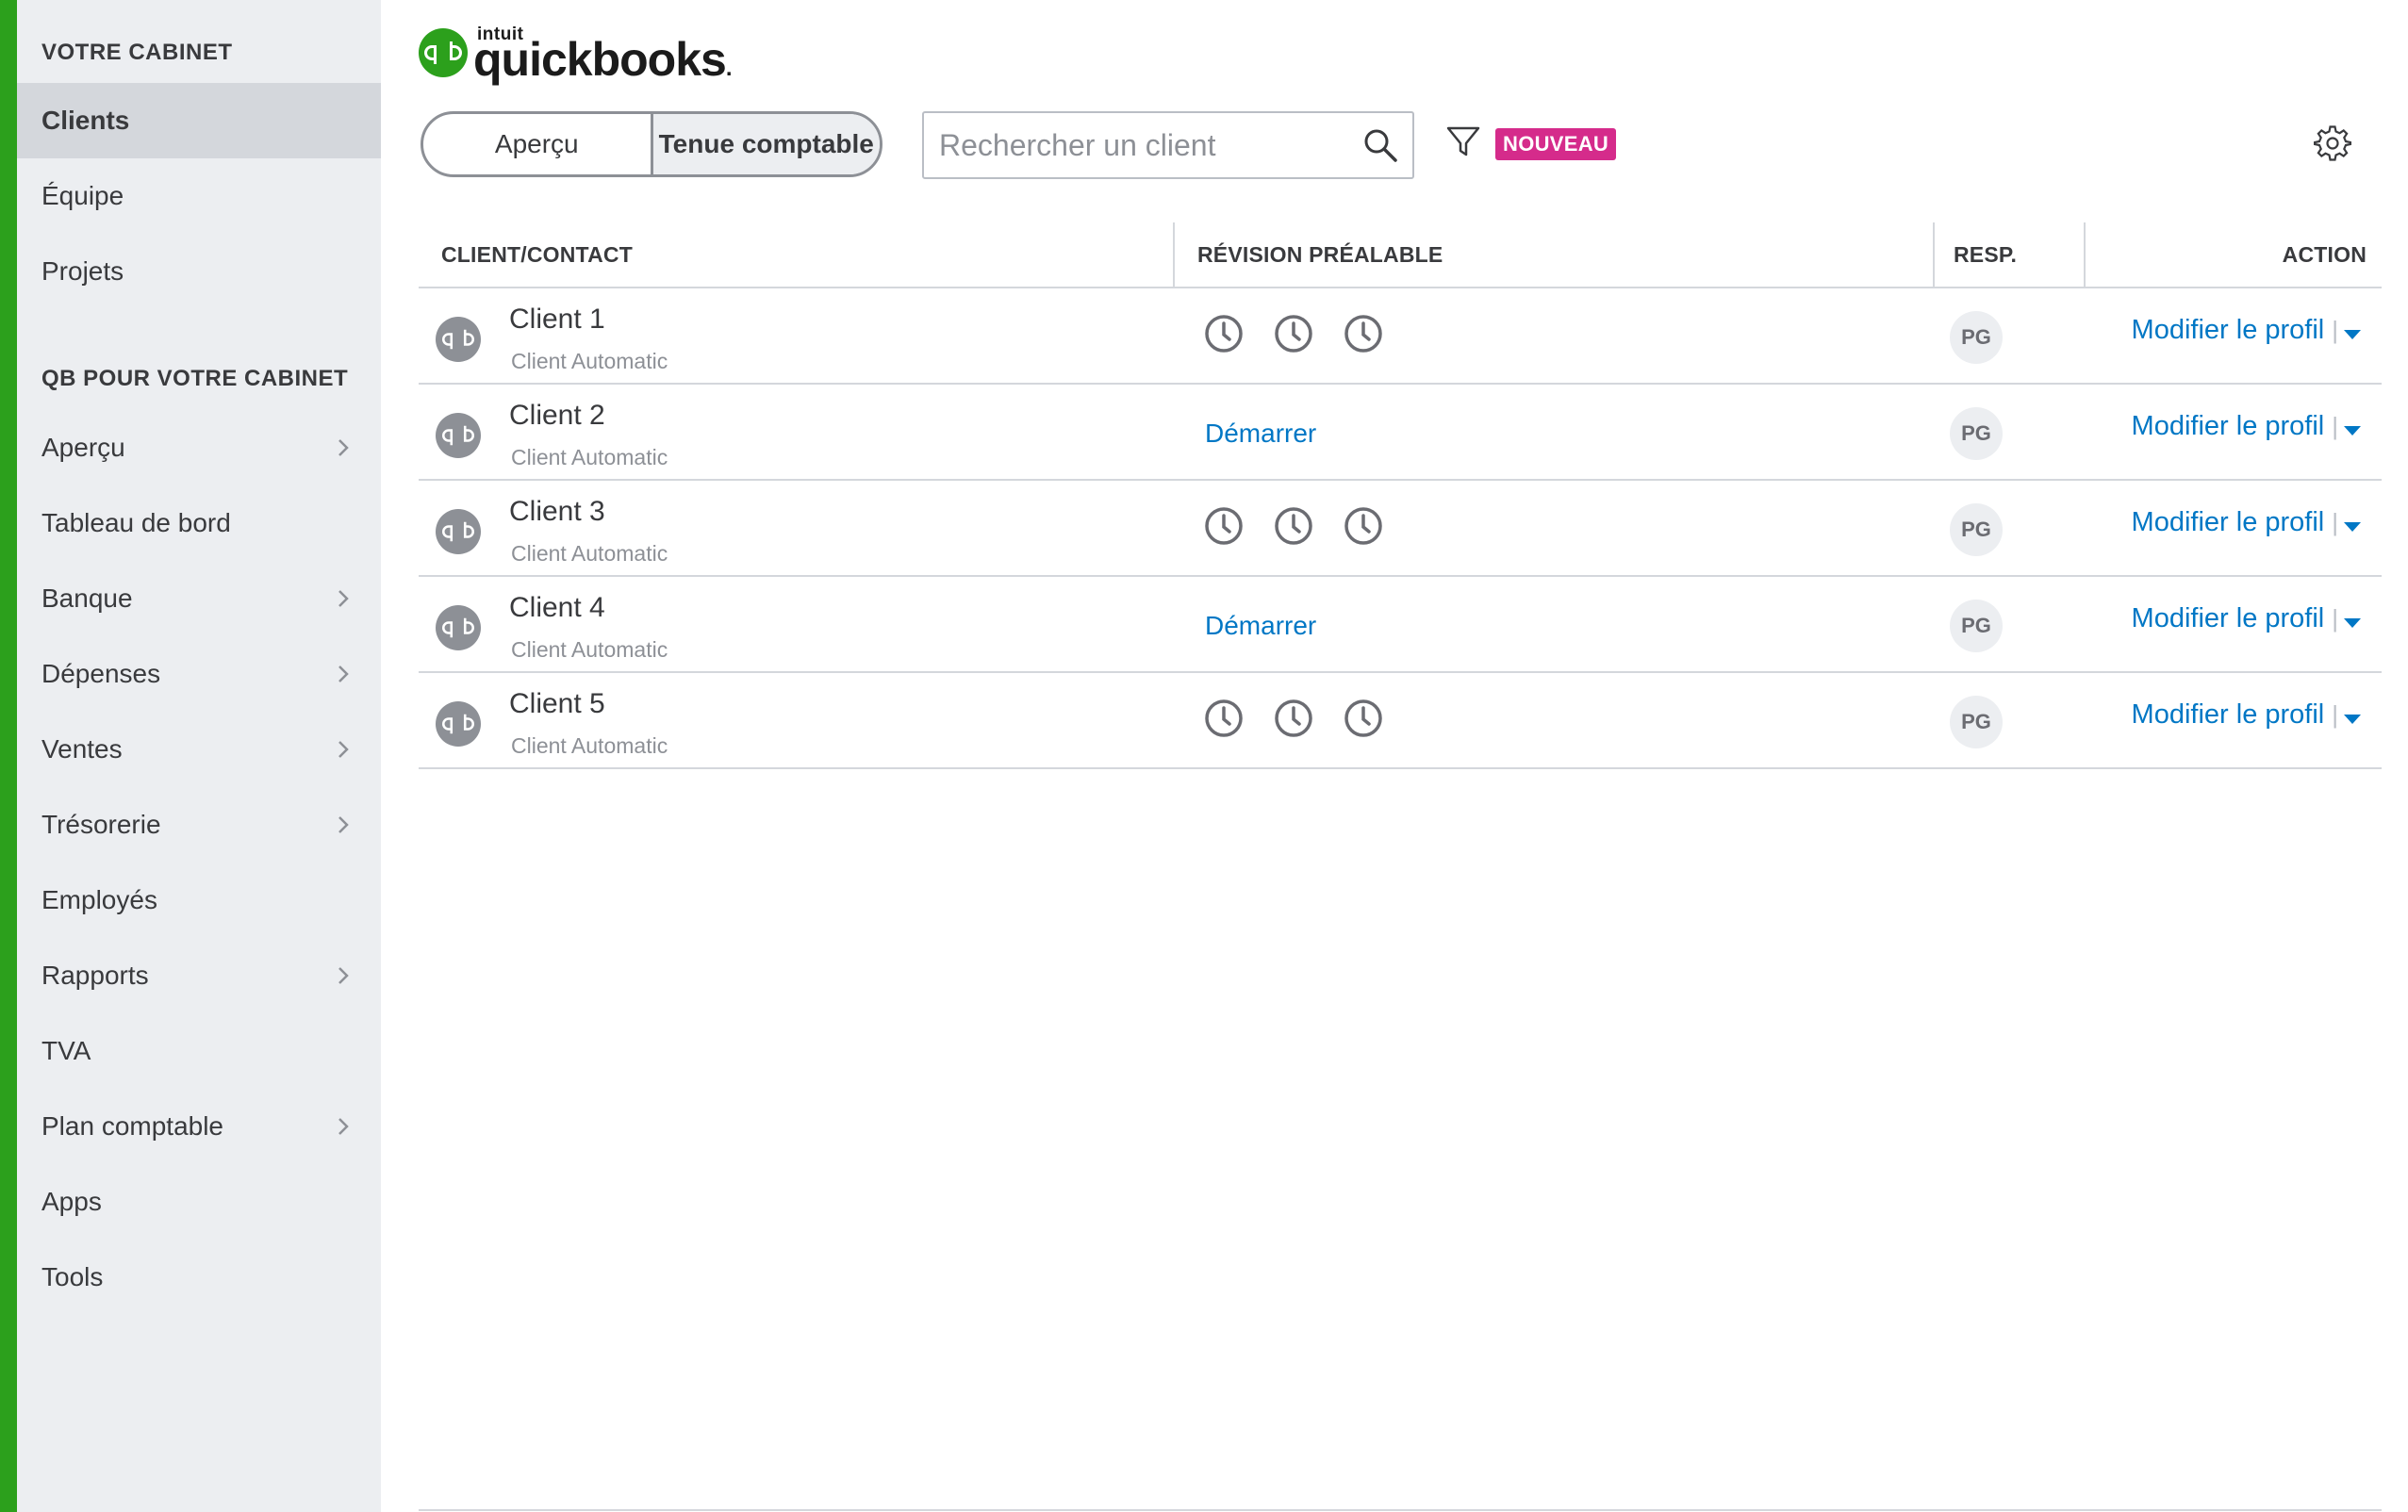  I want to click on sidebar-item-employes: Employés, so click(199, 901).